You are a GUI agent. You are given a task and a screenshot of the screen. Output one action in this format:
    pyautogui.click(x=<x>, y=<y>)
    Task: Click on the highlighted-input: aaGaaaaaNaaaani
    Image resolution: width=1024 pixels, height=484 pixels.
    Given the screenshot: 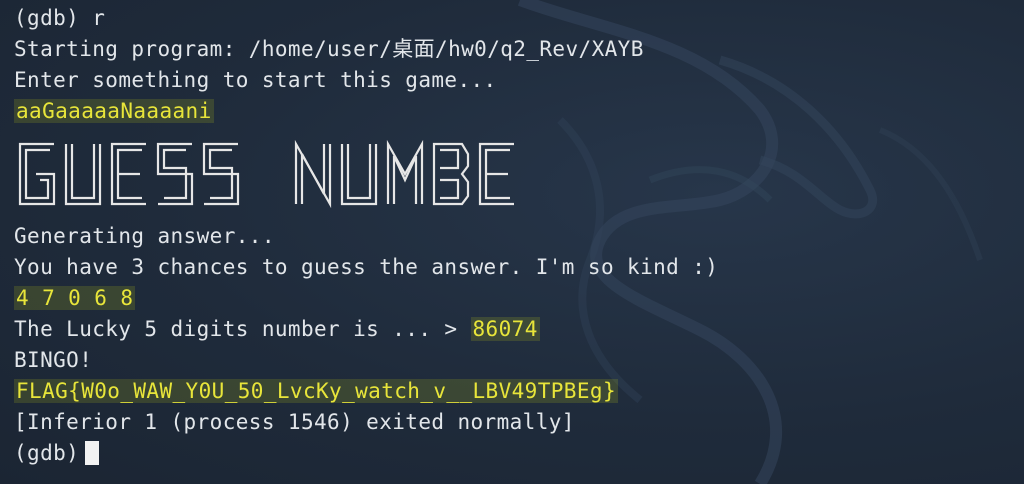 What is the action you would take?
    pyautogui.click(x=114, y=111)
    